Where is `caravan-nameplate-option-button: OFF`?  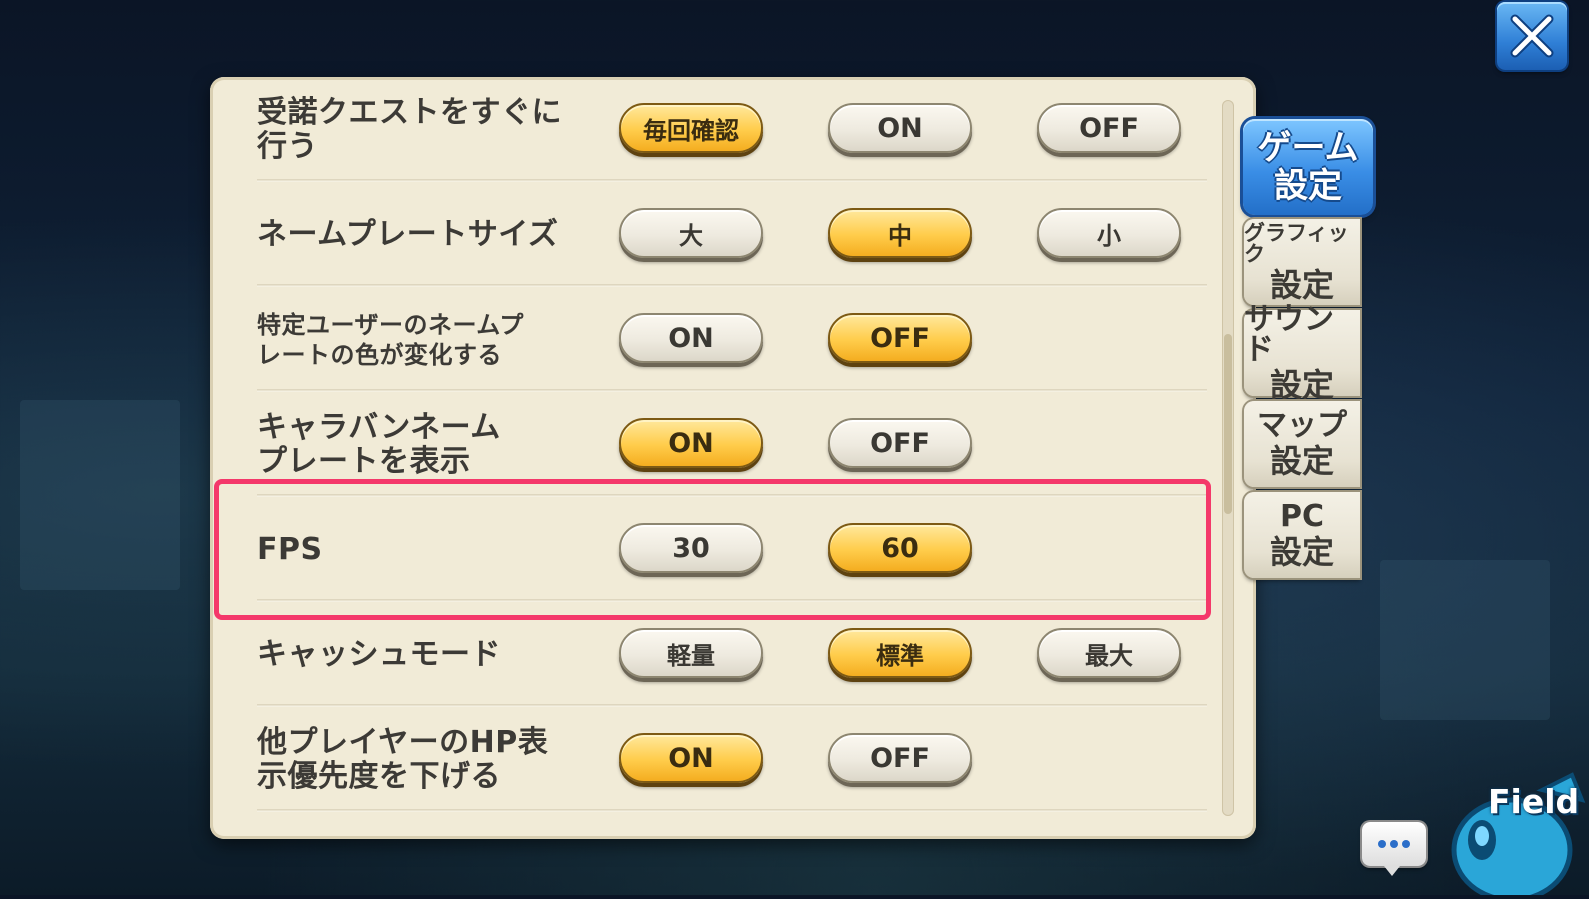 caravan-nameplate-option-button: OFF is located at coordinates (900, 443).